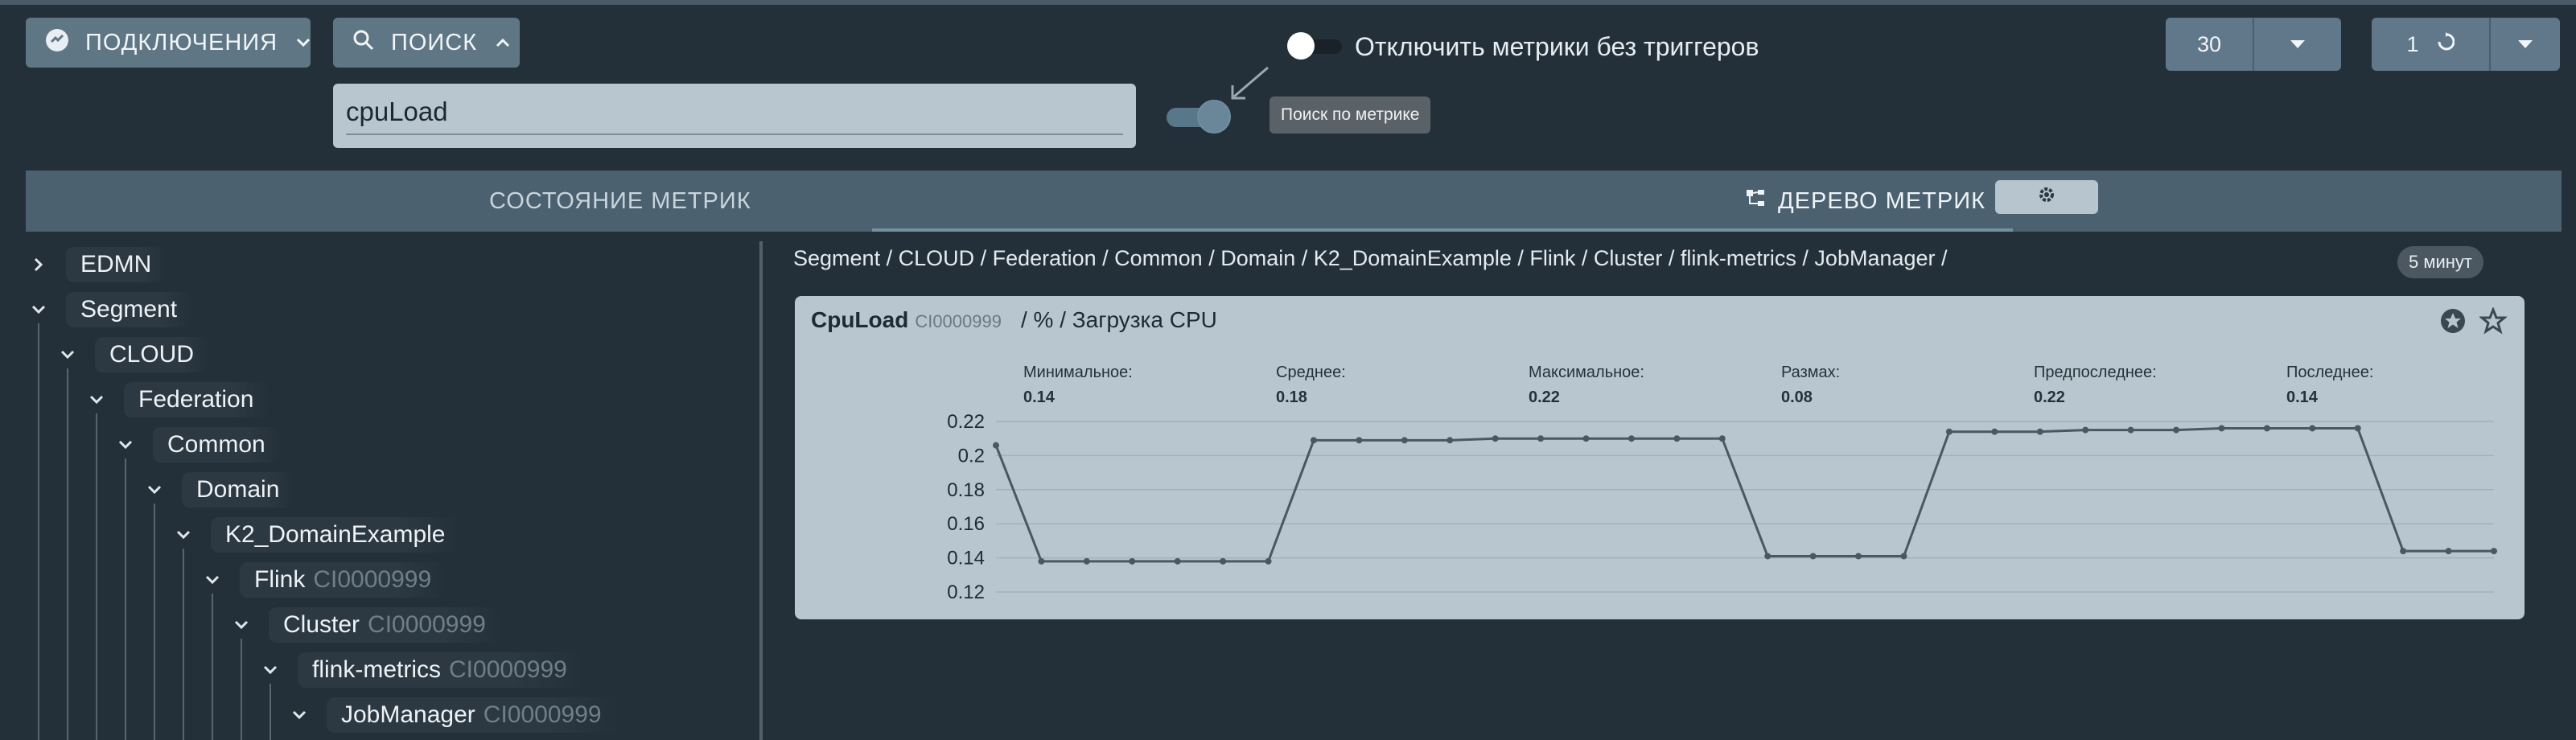 Image resolution: width=2576 pixels, height=740 pixels. I want to click on chevron-right-icon, so click(39, 264).